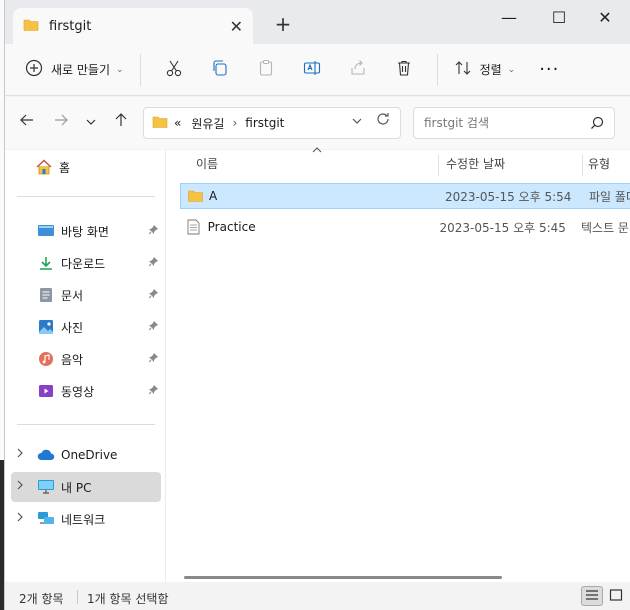 This screenshot has height=610, width=630. Describe the element at coordinates (72, 295) in the screenshot. I see `sidebar-item-label: 문서` at that location.